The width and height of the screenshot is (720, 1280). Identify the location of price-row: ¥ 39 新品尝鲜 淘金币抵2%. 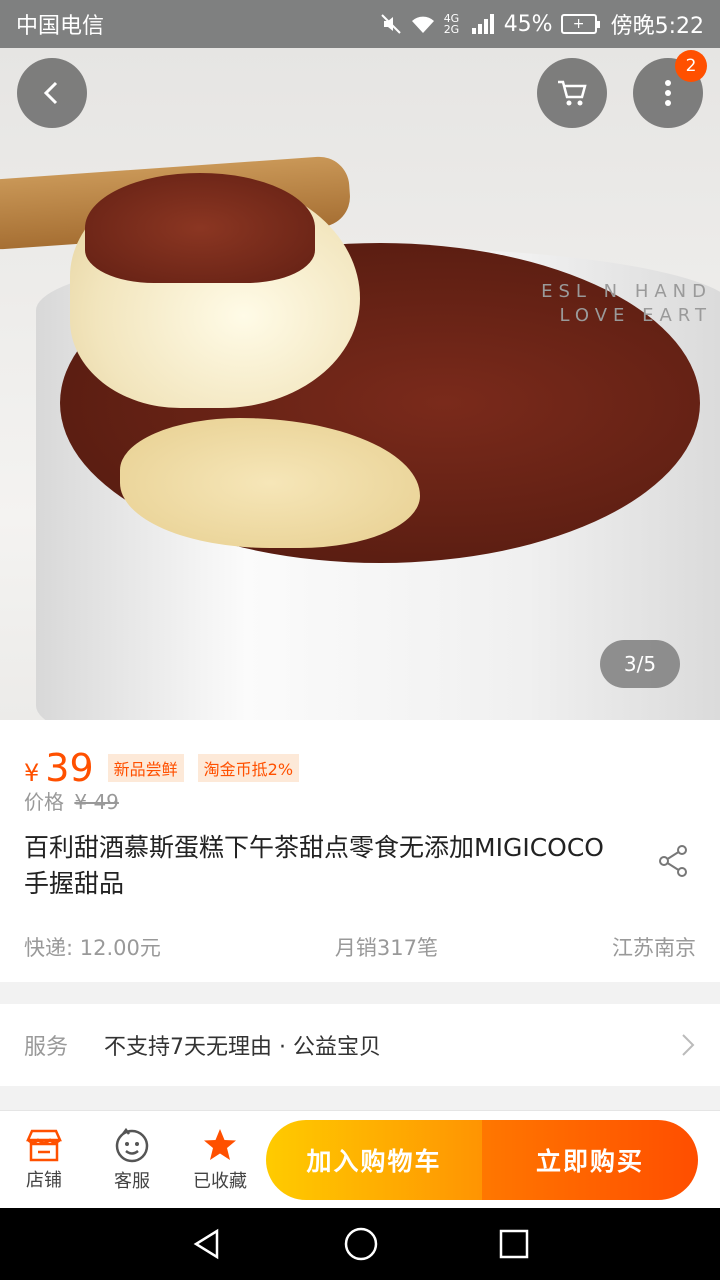
(162, 768).